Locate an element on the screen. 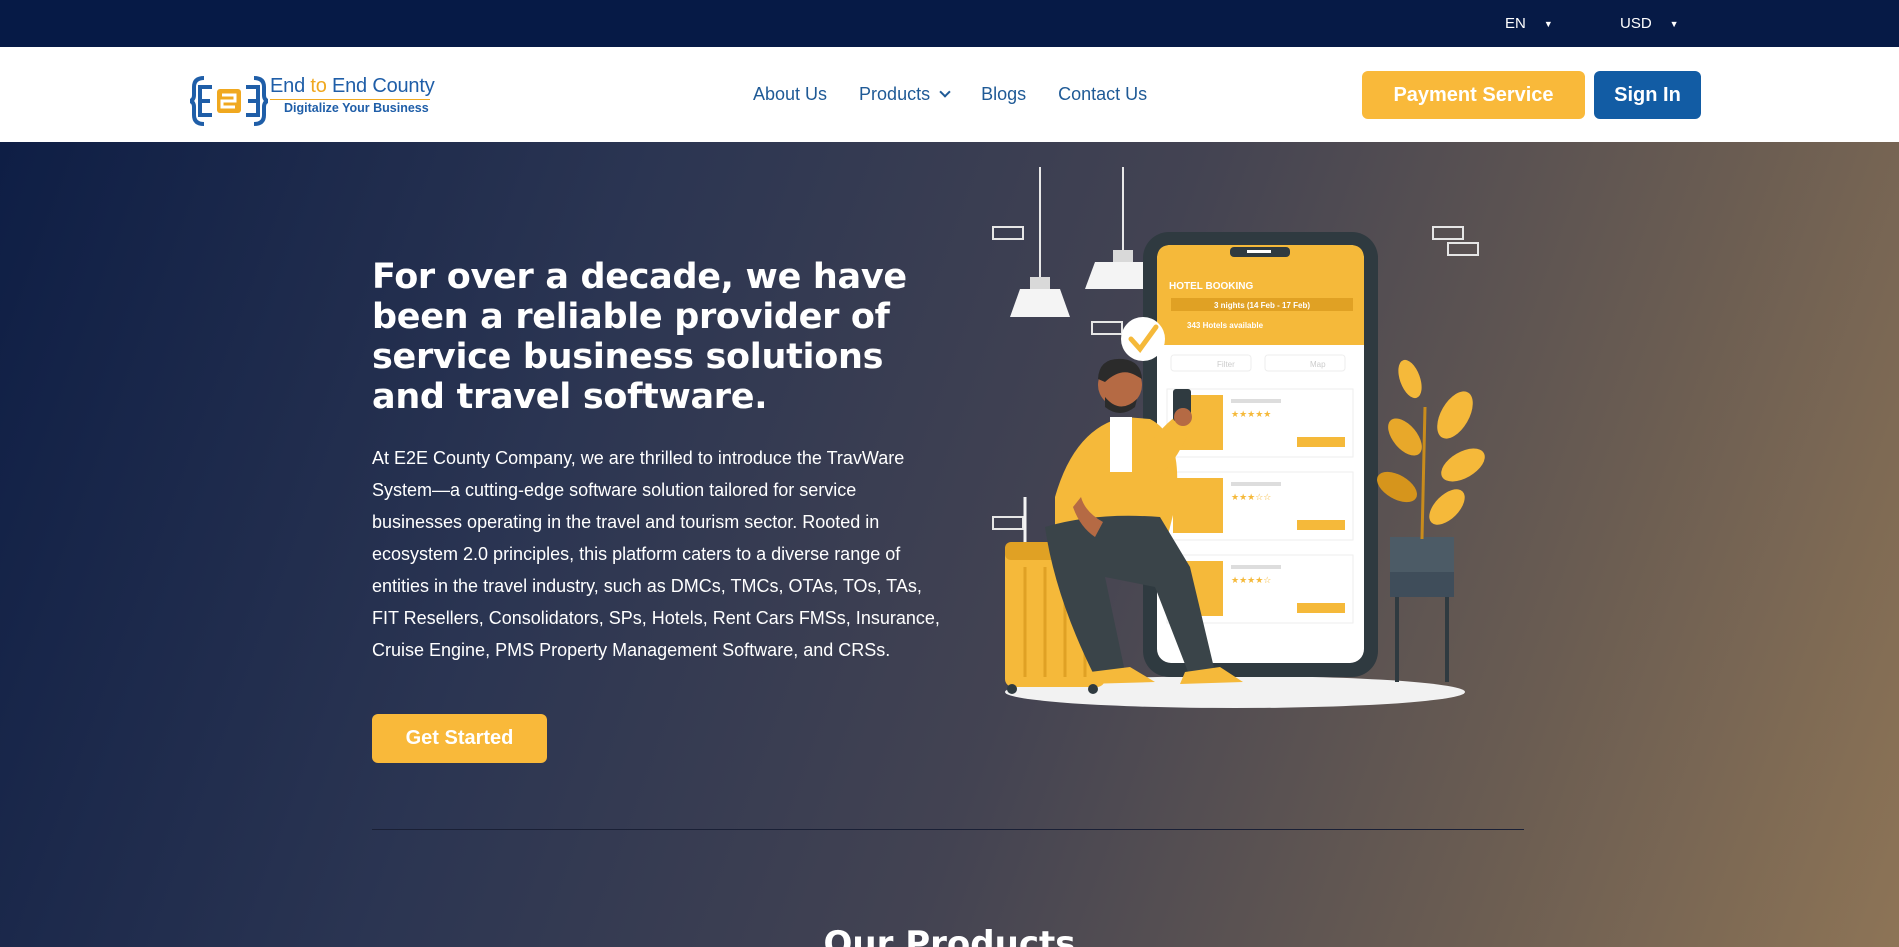 The image size is (1899, 947). language-value: EN is located at coordinates (1515, 23).